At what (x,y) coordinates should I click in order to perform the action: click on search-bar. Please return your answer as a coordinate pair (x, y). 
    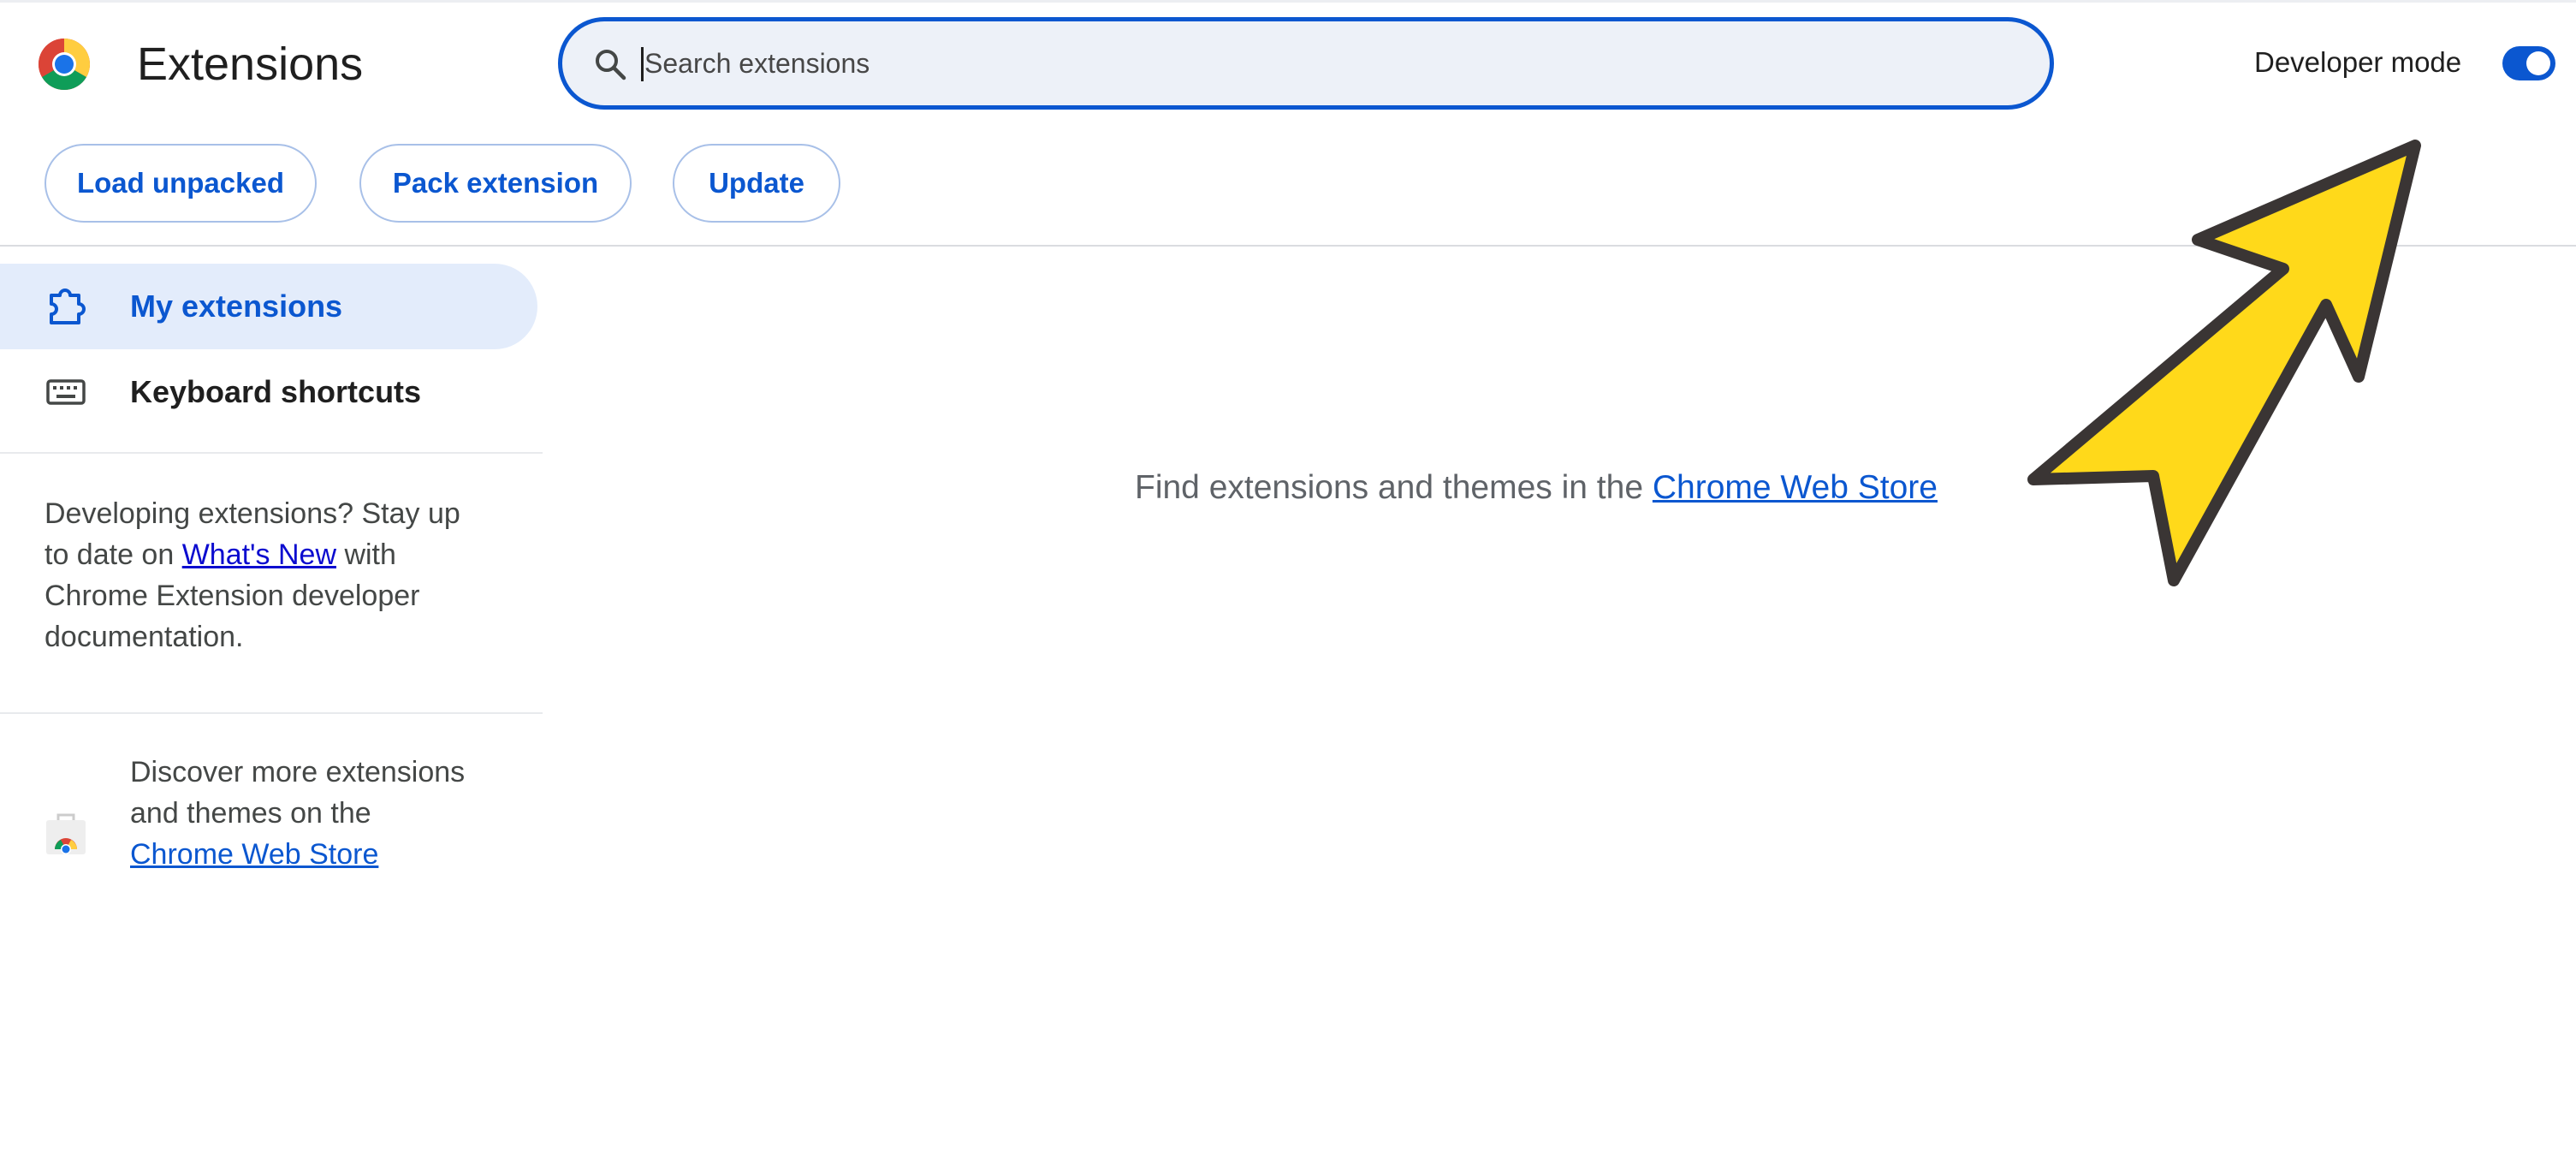
    Looking at the image, I should click on (1306, 63).